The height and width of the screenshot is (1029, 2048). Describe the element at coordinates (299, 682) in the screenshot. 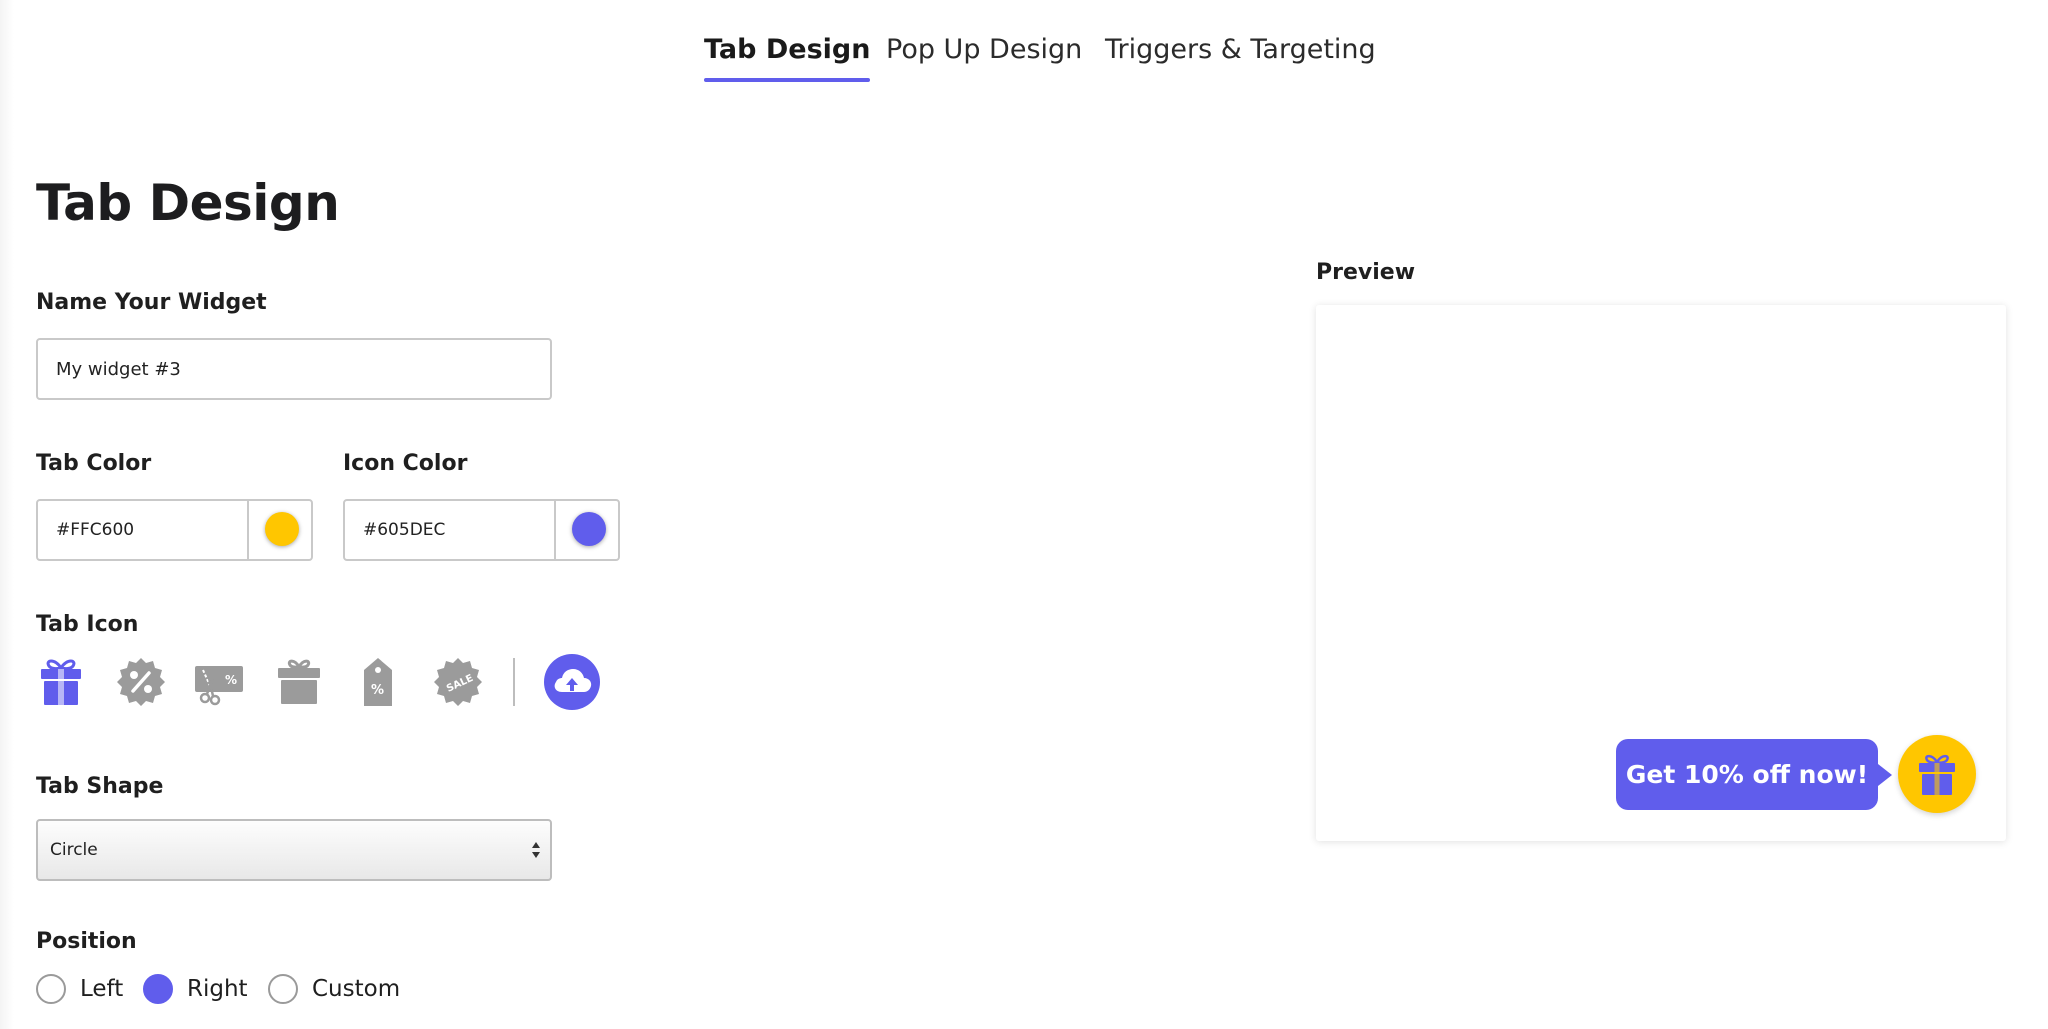

I see `gift-box-icon` at that location.